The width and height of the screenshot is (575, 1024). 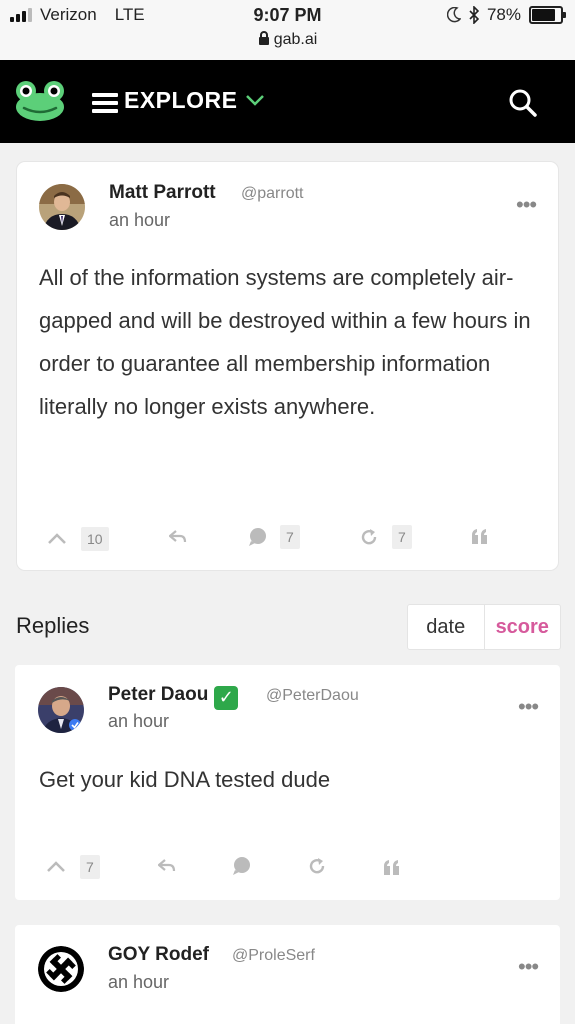 What do you see at coordinates (453, 15) in the screenshot?
I see `moon-icon` at bounding box center [453, 15].